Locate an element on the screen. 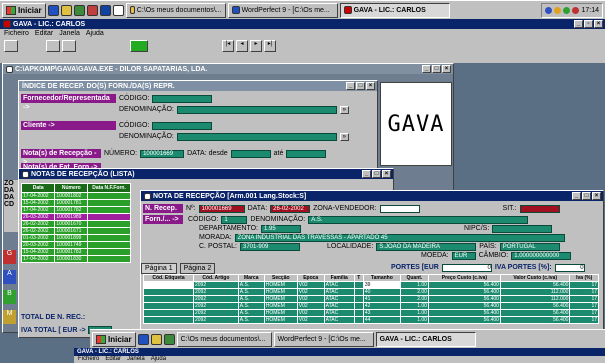 The image size is (605, 363). col-seccao: Secção is located at coordinates (280, 278).